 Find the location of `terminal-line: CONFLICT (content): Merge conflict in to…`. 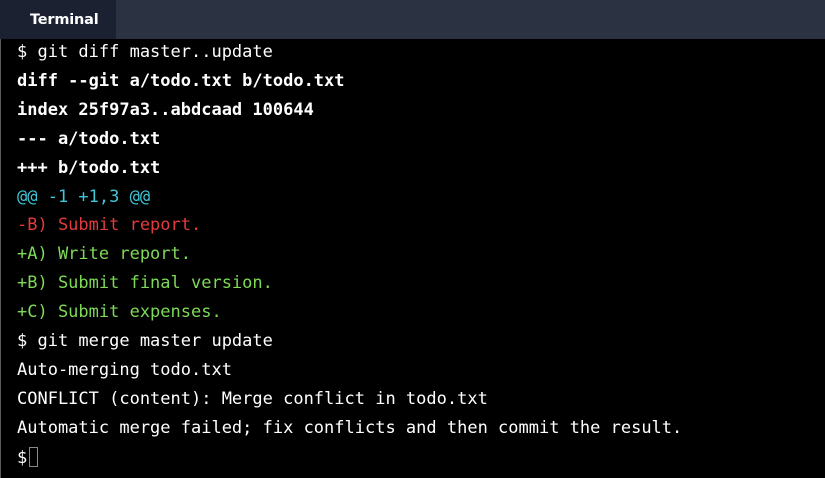

terminal-line: CONFLICT (content): Merge conflict in to… is located at coordinates (252, 398).